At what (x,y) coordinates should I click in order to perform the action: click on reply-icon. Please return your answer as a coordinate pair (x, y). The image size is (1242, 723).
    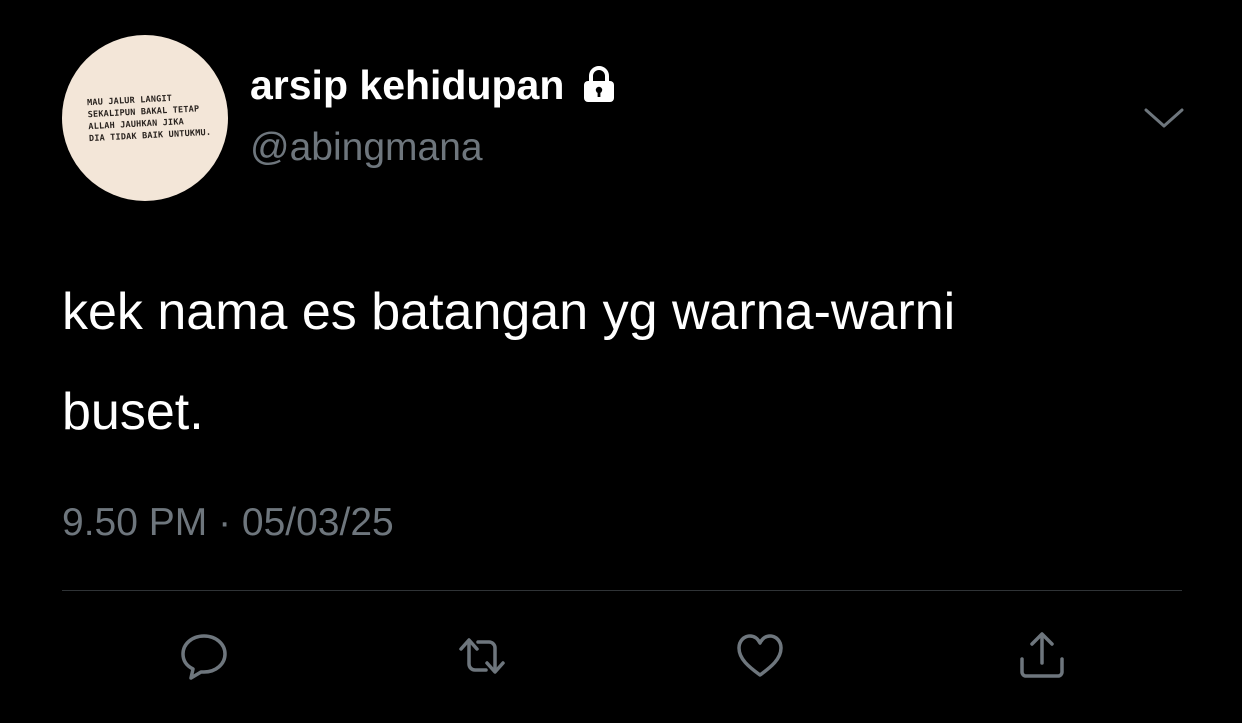
    Looking at the image, I should click on (204, 657).